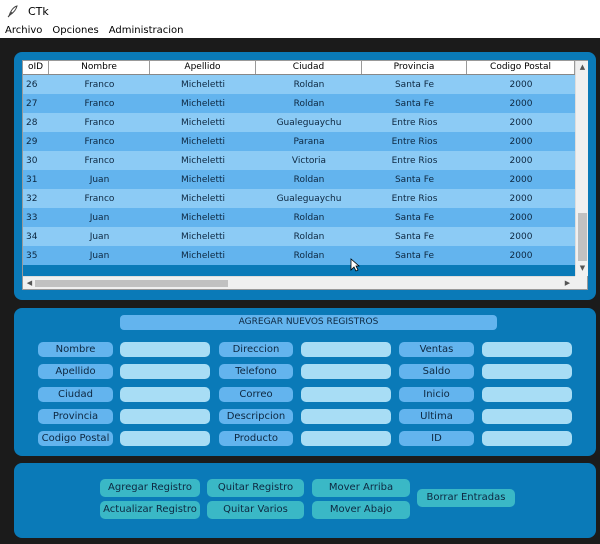  Describe the element at coordinates (346, 394) in the screenshot. I see `correo-input` at that location.